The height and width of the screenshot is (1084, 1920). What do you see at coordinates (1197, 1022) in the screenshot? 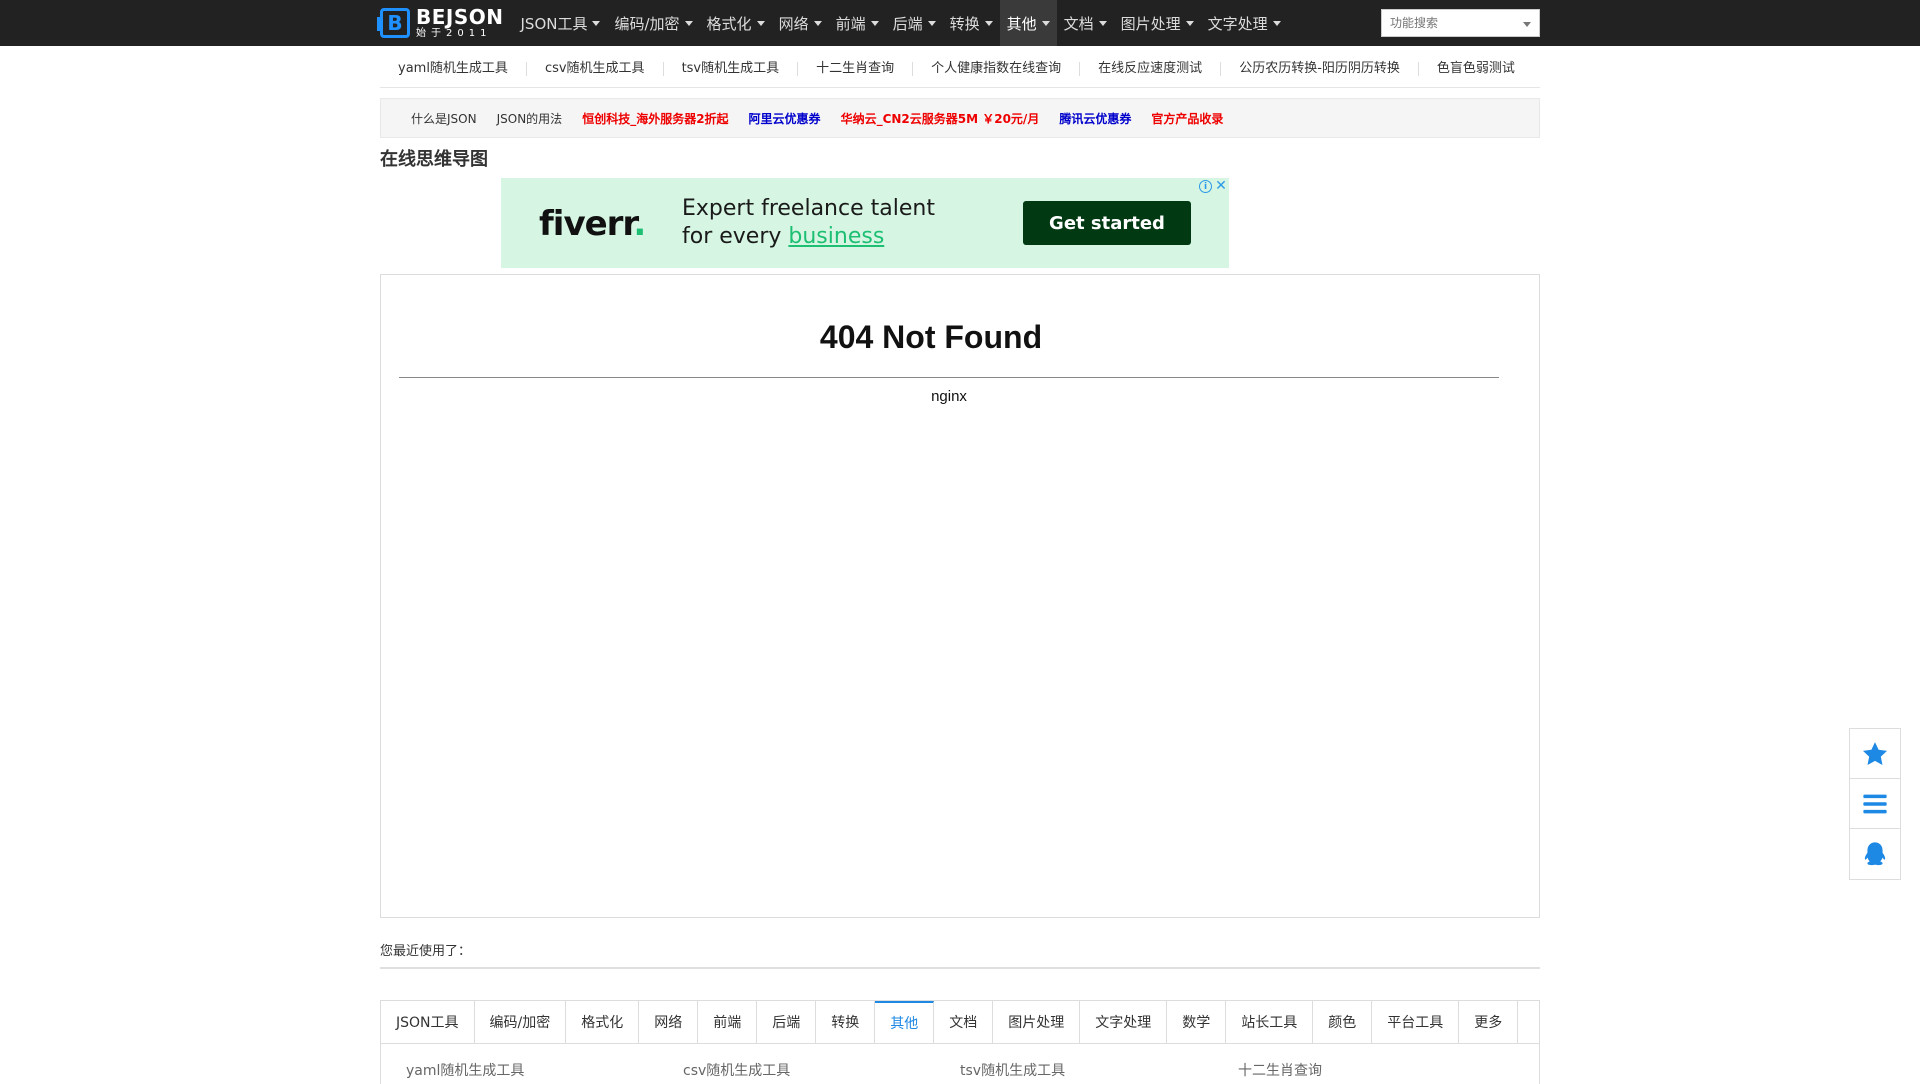
I see `category-tab: 数学` at bounding box center [1197, 1022].